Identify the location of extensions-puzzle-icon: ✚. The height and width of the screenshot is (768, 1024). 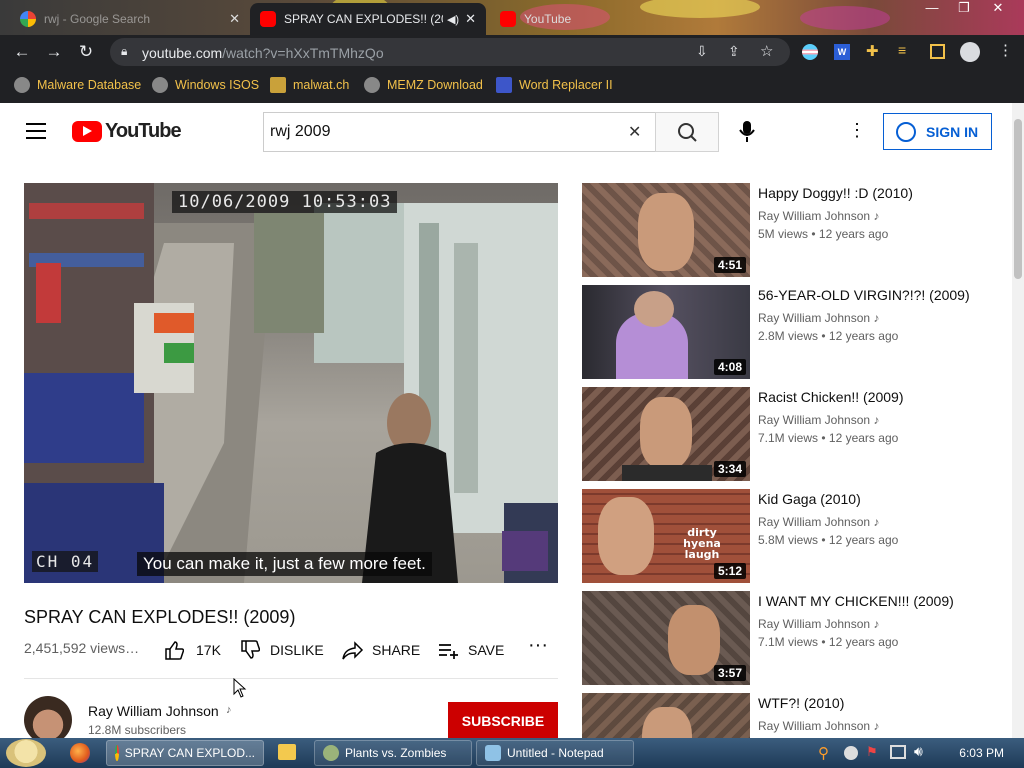
(872, 51).